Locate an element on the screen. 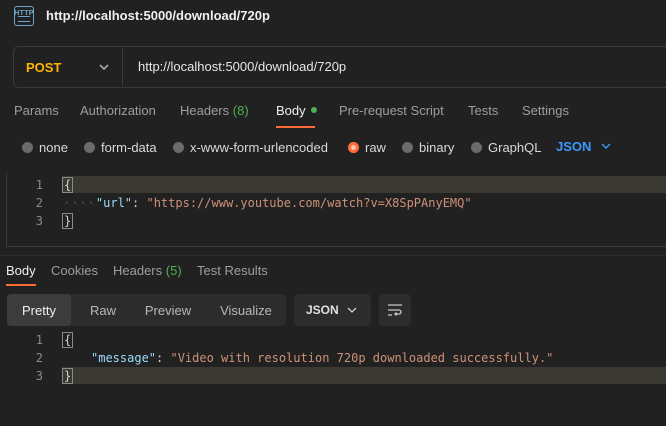  radio-label: none is located at coordinates (53, 147).